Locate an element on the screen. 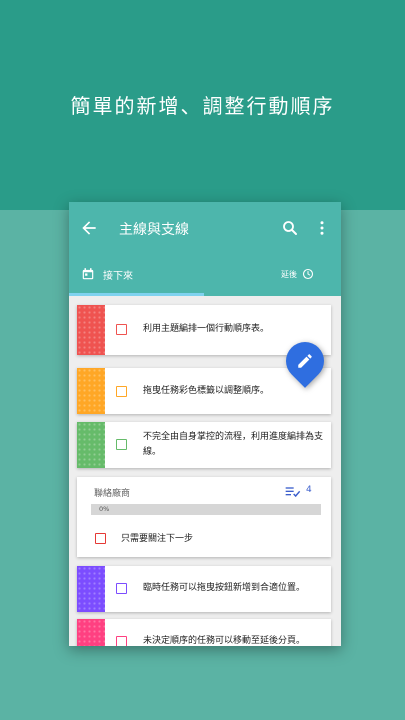 Image resolution: width=405 pixels, height=720 pixels. progress-label: 0% is located at coordinates (104, 509).